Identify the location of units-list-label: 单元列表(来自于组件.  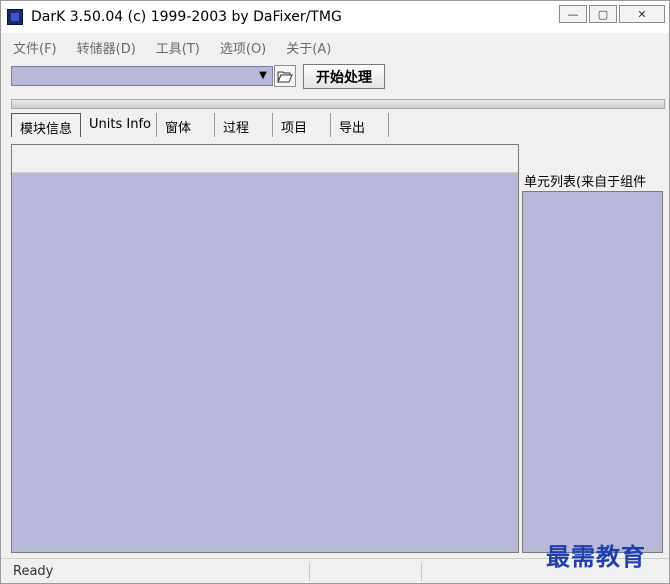
(585, 182).